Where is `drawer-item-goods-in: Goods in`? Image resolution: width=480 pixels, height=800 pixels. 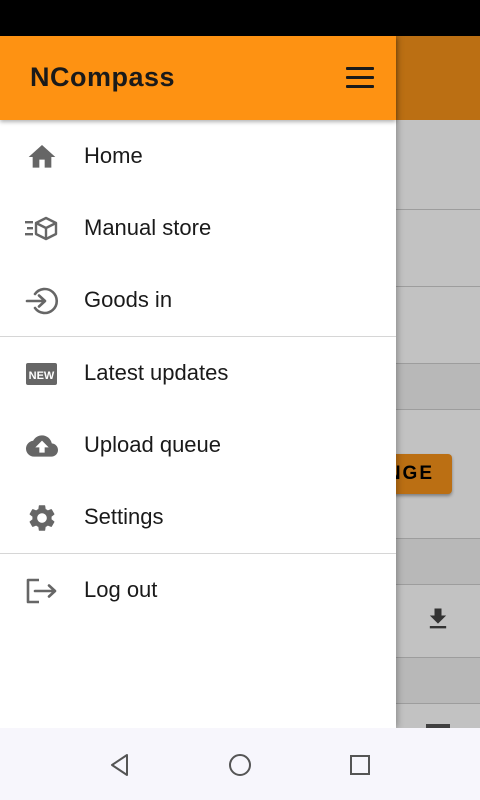 drawer-item-goods-in: Goods in is located at coordinates (198, 300).